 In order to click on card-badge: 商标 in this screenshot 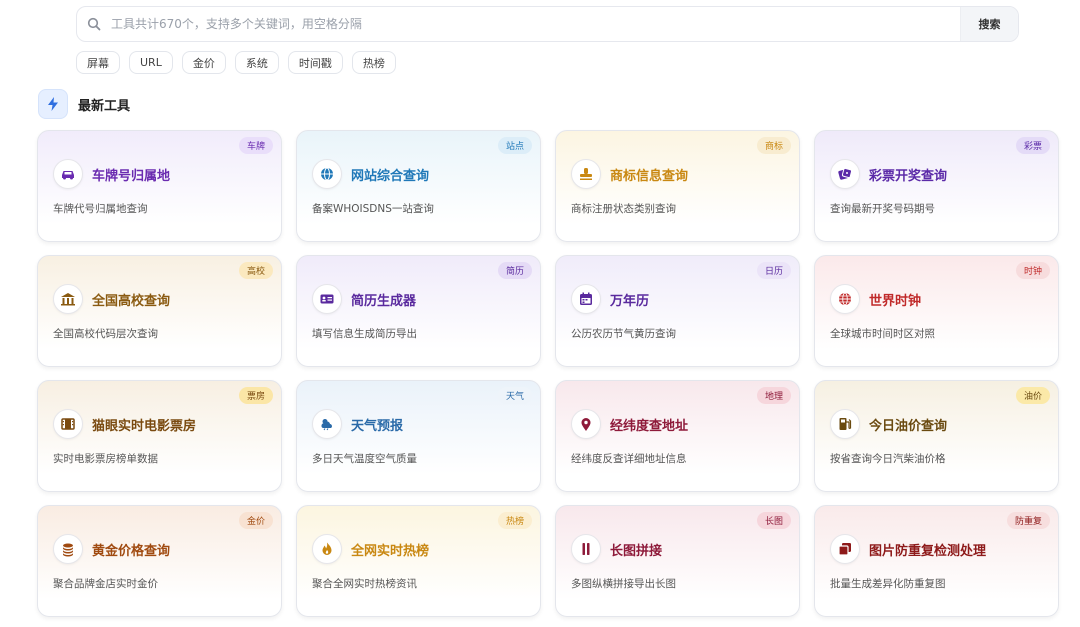, I will do `click(773, 145)`.